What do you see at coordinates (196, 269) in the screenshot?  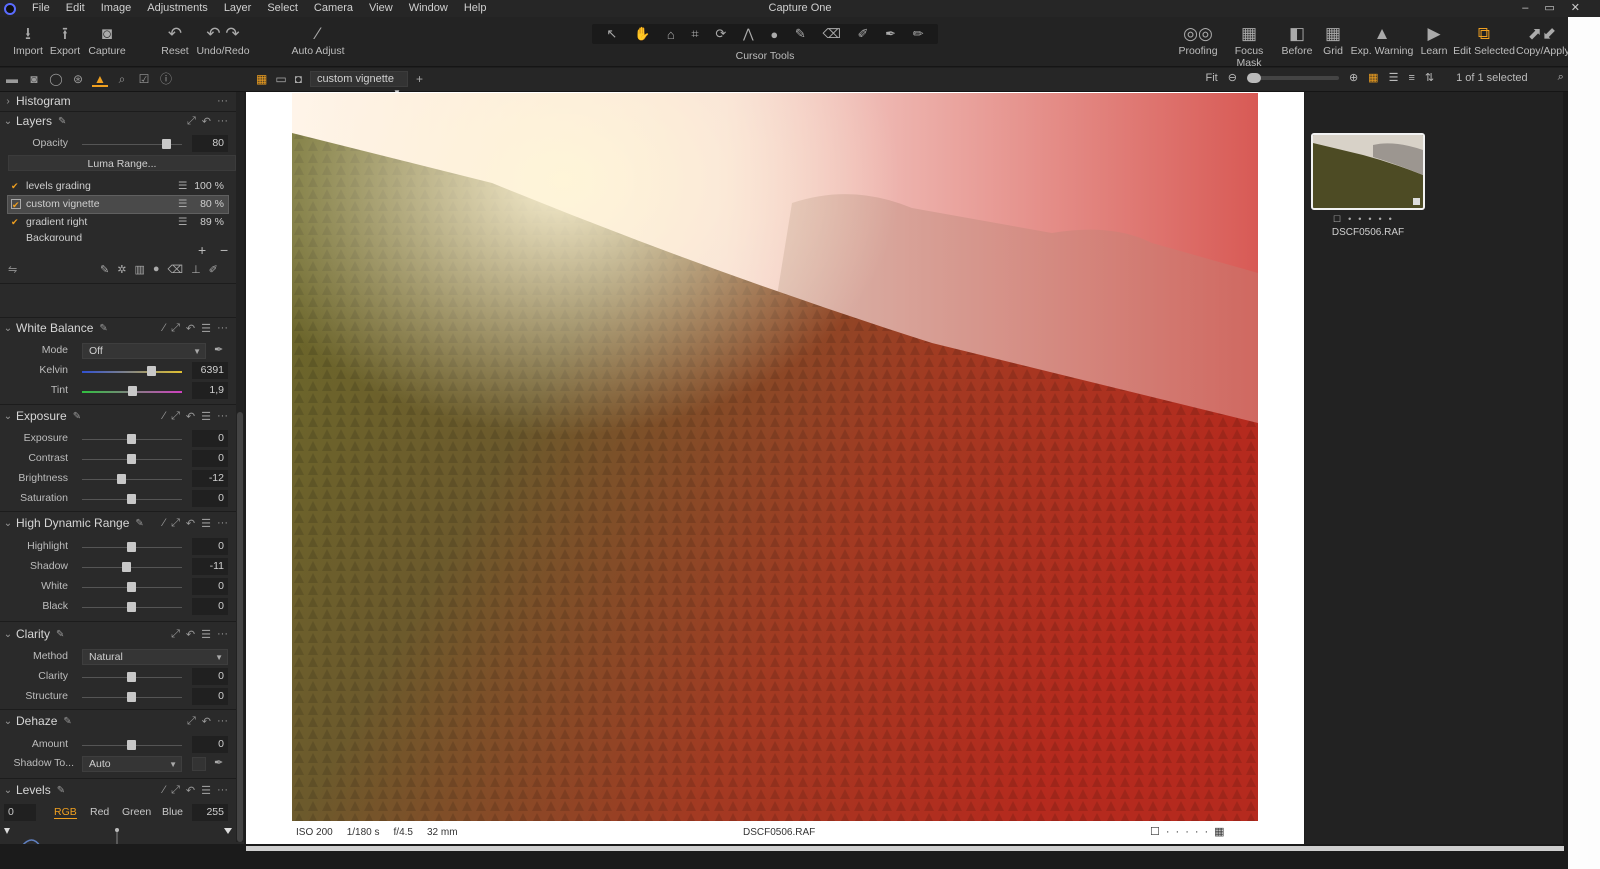 I see `stamp-icon: ⊥` at bounding box center [196, 269].